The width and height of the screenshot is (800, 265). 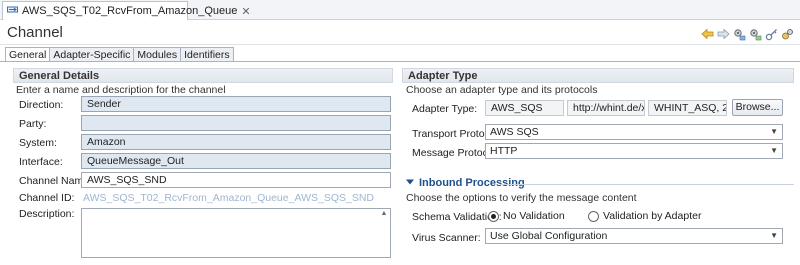 I want to click on radio-validation-by-adapter: Validation by Adapter, so click(x=644, y=216).